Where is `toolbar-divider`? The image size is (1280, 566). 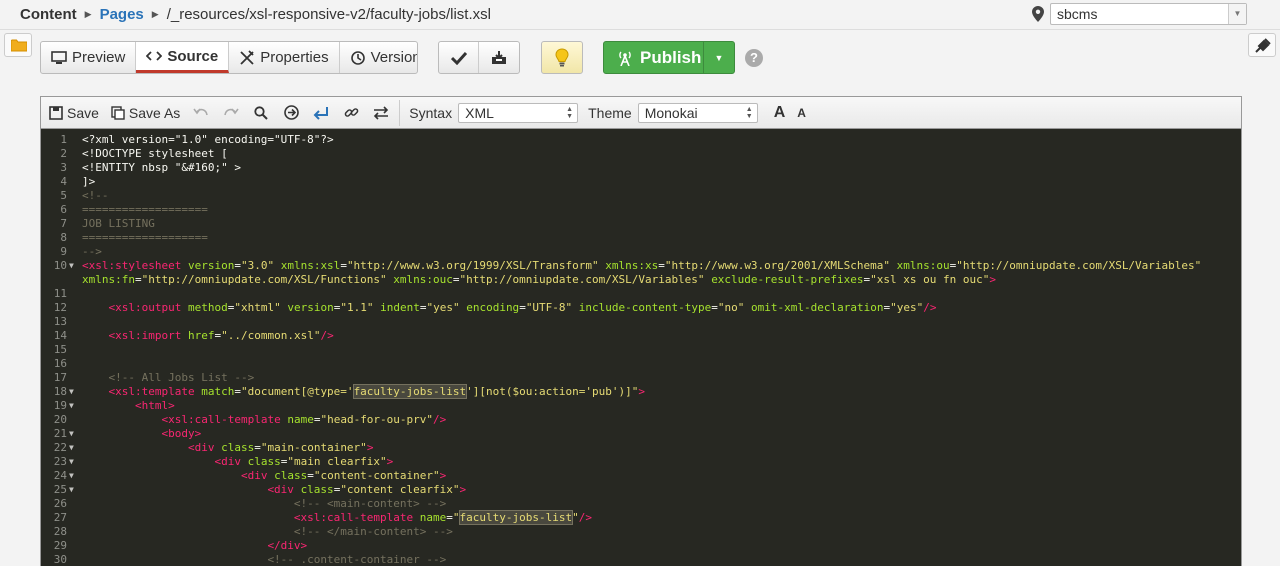
toolbar-divider is located at coordinates (400, 112).